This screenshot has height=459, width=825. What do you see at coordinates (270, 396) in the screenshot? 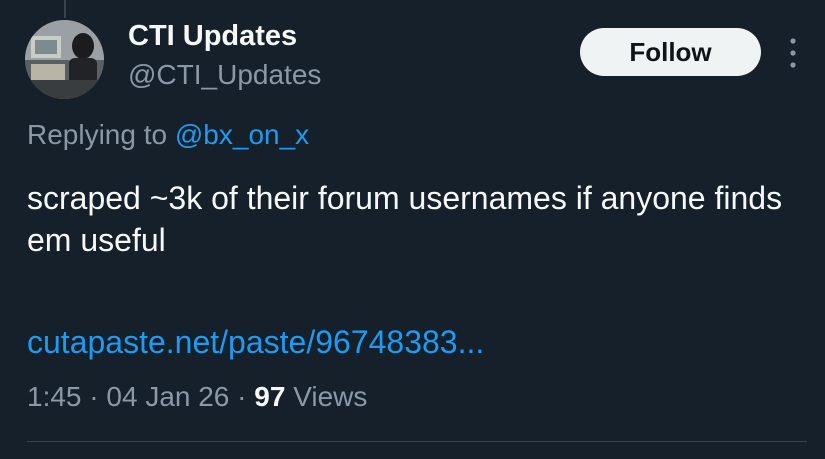
I see `views-count: 97` at bounding box center [270, 396].